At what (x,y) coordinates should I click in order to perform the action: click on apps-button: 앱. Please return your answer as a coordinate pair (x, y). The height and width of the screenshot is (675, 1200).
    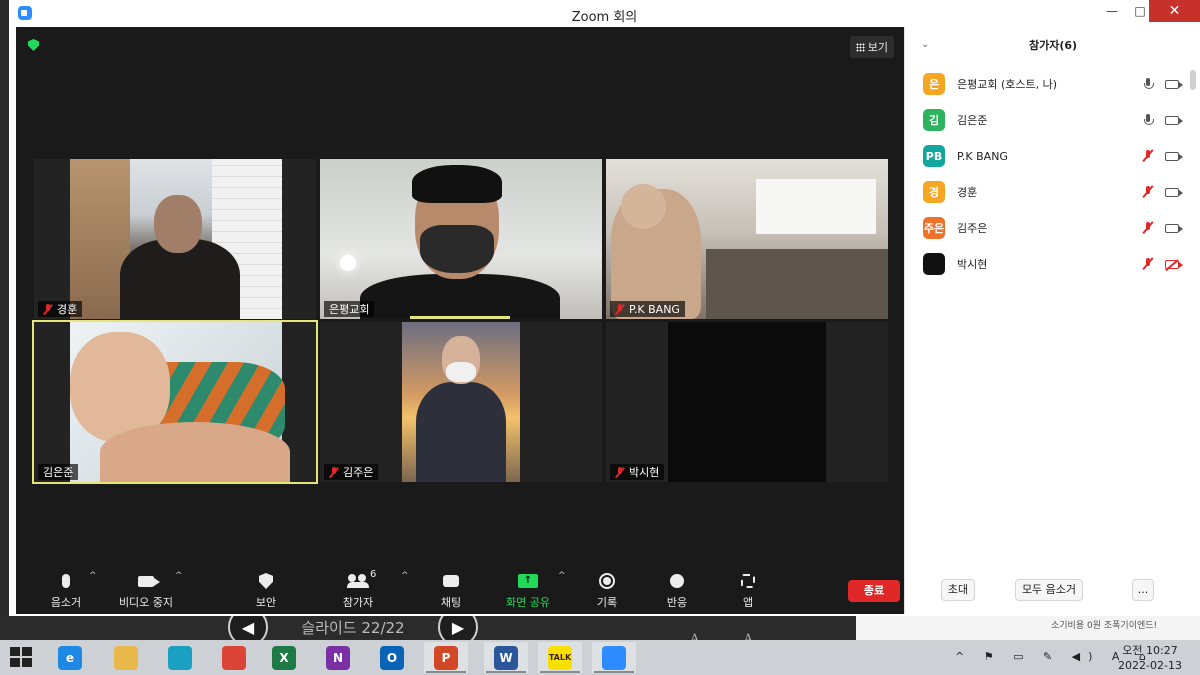
    Looking at the image, I should click on (748, 590).